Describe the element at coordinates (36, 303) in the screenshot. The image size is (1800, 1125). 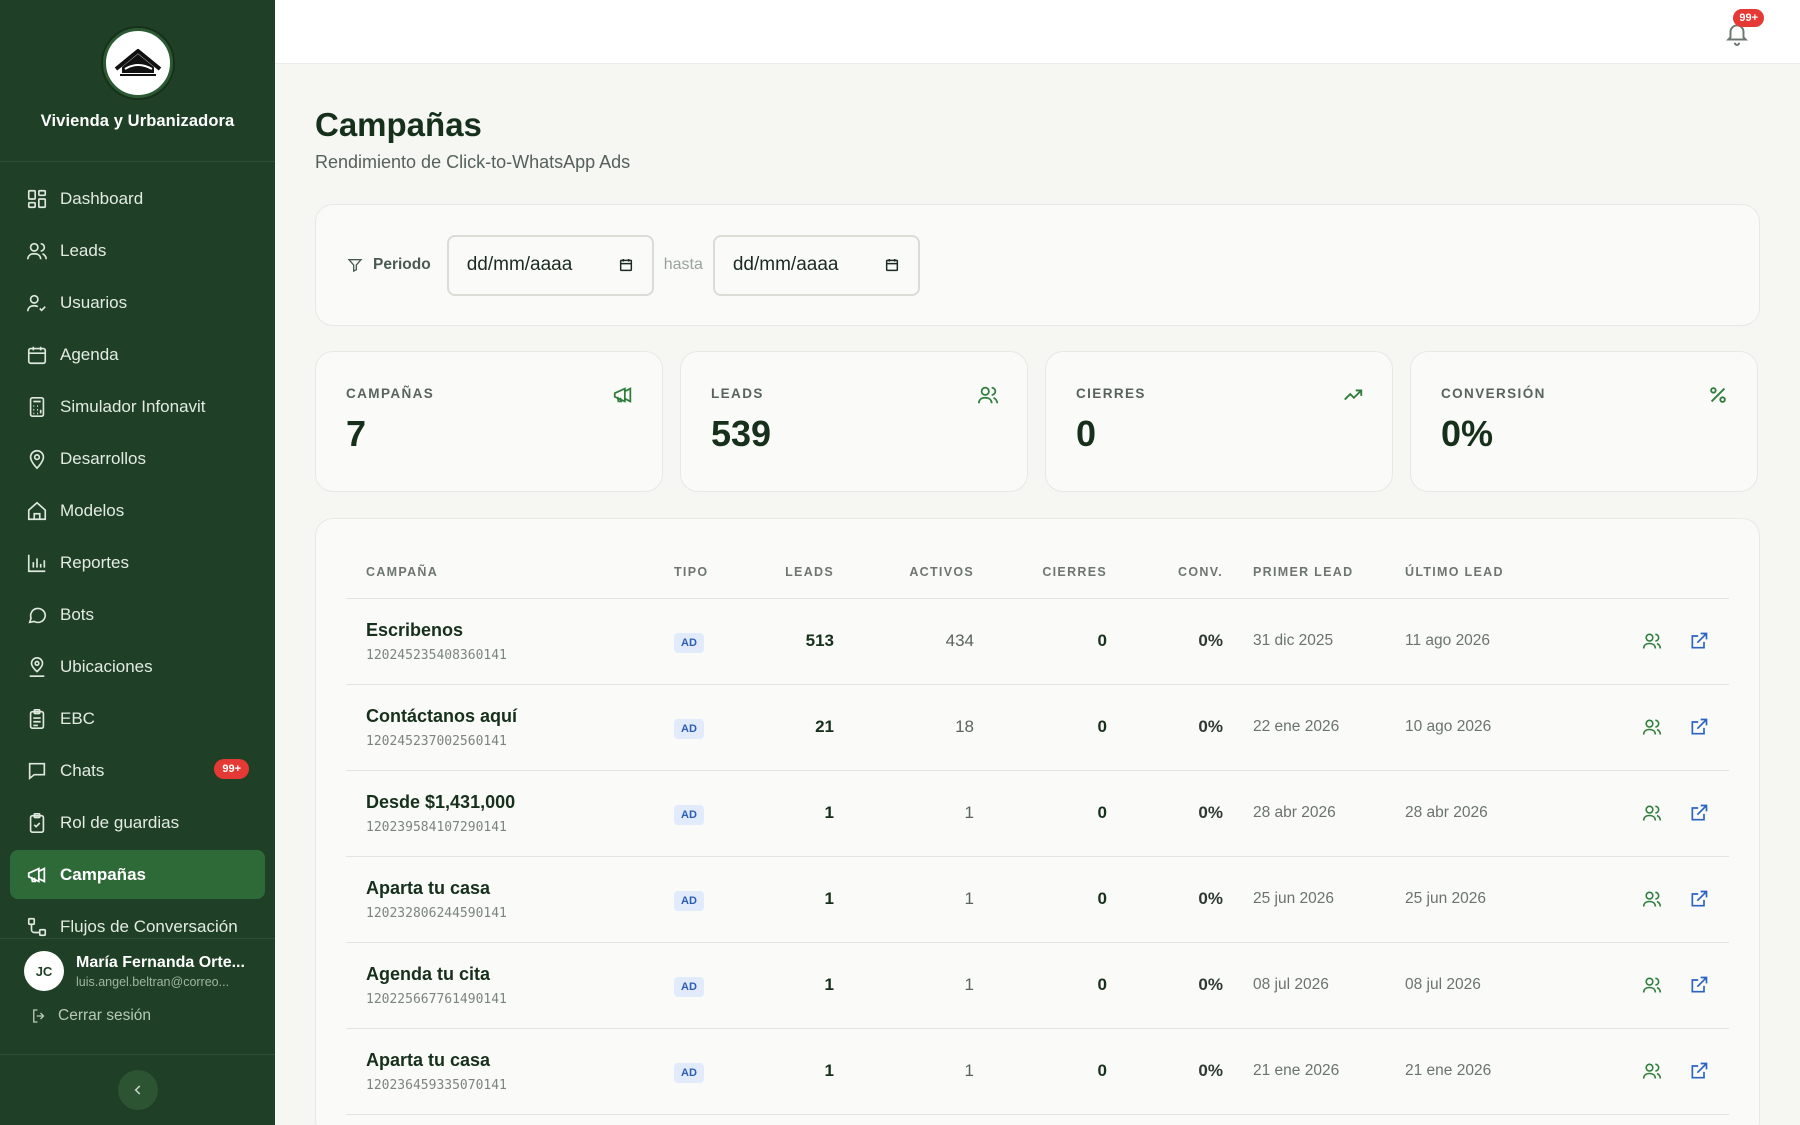
I see `user-check-icon` at that location.